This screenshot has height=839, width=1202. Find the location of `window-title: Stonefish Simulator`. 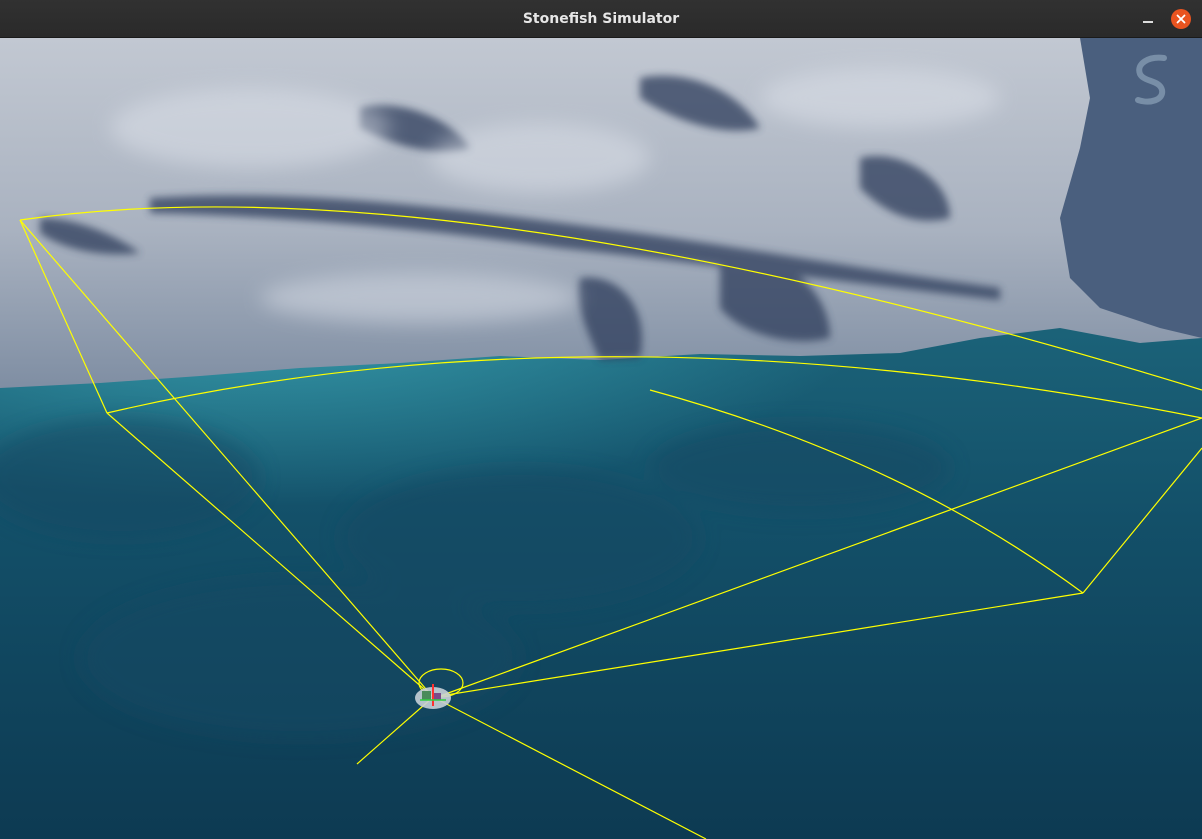

window-title: Stonefish Simulator is located at coordinates (601, 19).